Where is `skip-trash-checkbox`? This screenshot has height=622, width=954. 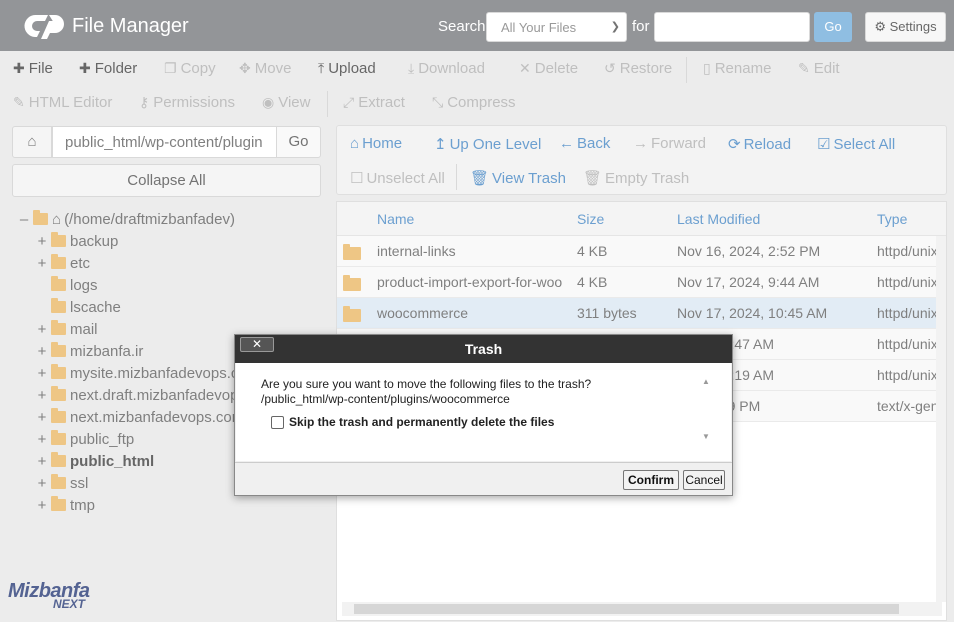 skip-trash-checkbox is located at coordinates (277, 422).